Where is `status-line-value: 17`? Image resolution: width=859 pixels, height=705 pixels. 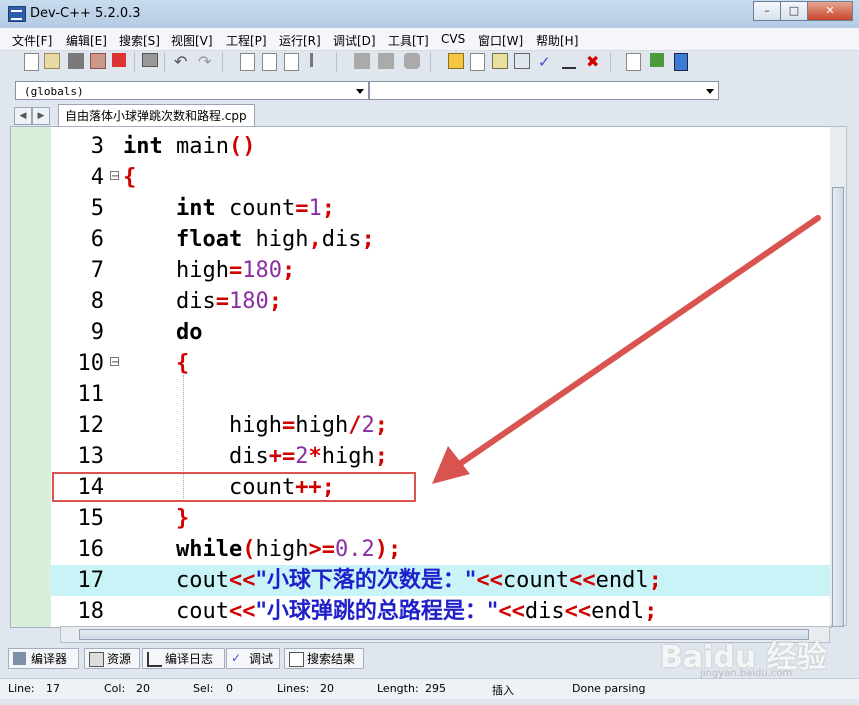 status-line-value: 17 is located at coordinates (53, 688).